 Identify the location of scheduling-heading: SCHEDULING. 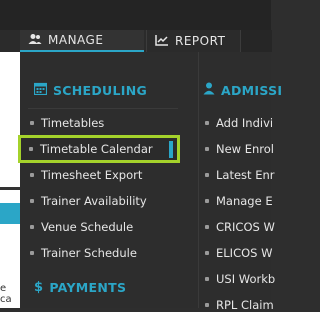
(90, 90).